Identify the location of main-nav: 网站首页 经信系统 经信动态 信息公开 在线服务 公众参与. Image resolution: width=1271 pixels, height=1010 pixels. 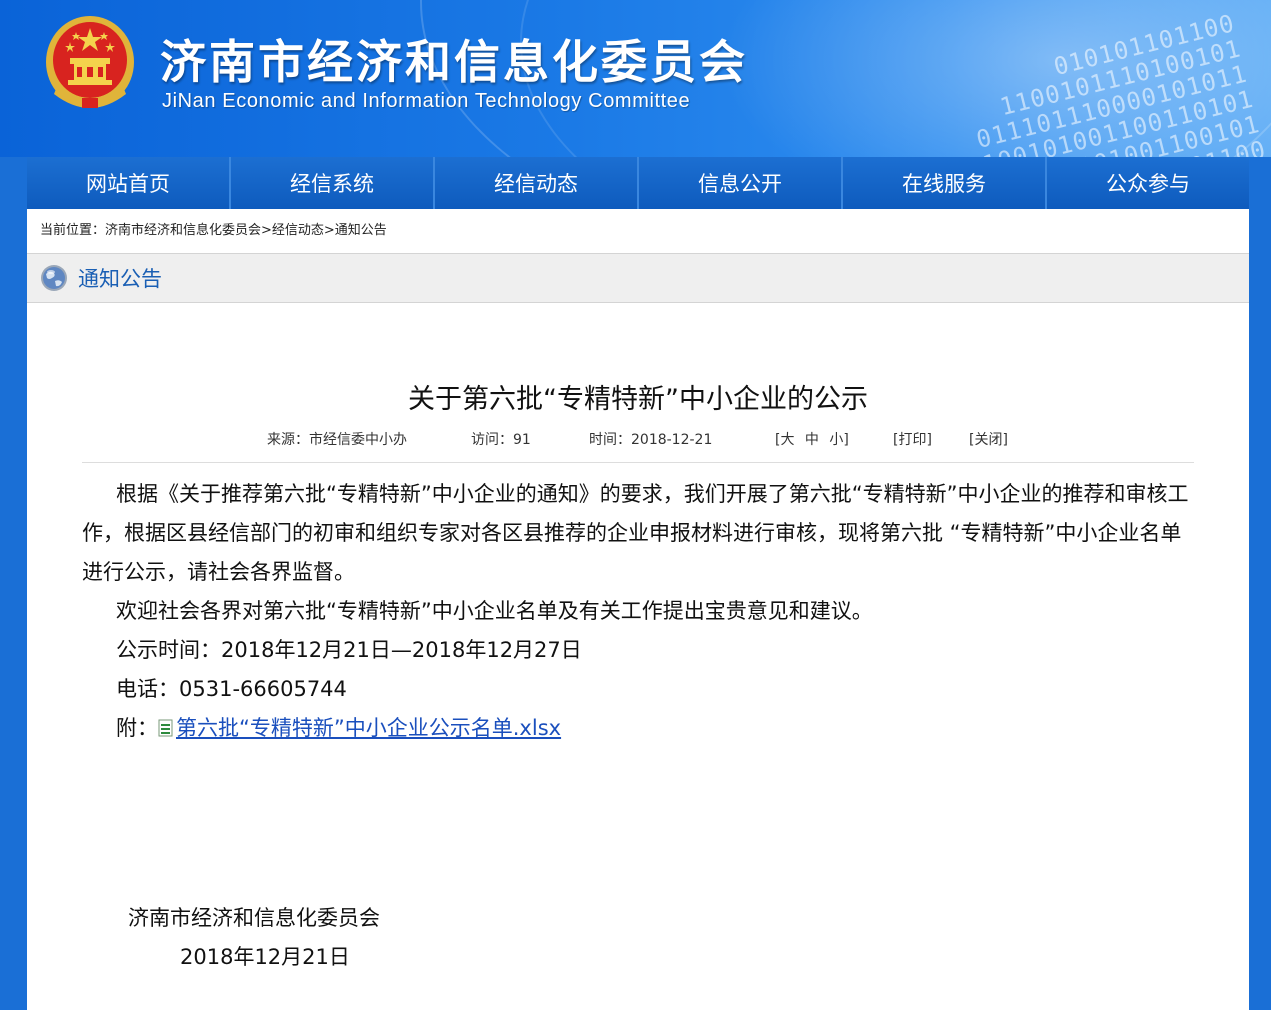
(638, 183).